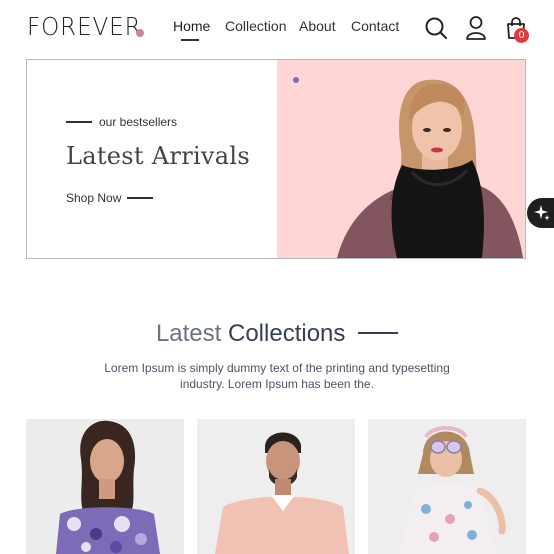 The height and width of the screenshot is (554, 554). What do you see at coordinates (476, 28) in the screenshot?
I see `profile-icon` at bounding box center [476, 28].